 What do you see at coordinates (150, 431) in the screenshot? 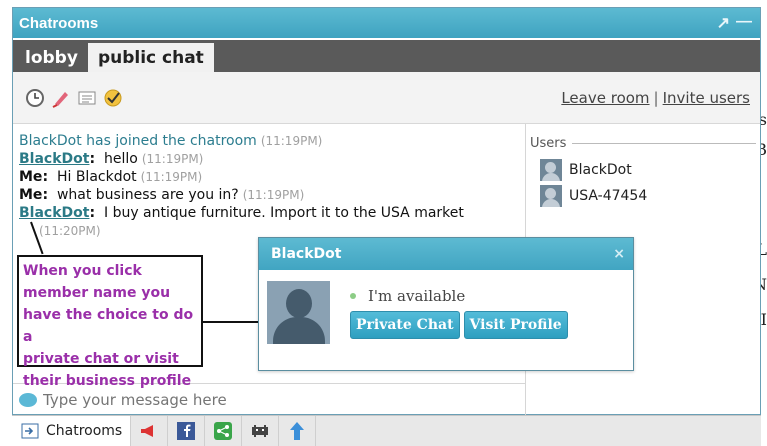
I see `megaphone-icon` at bounding box center [150, 431].